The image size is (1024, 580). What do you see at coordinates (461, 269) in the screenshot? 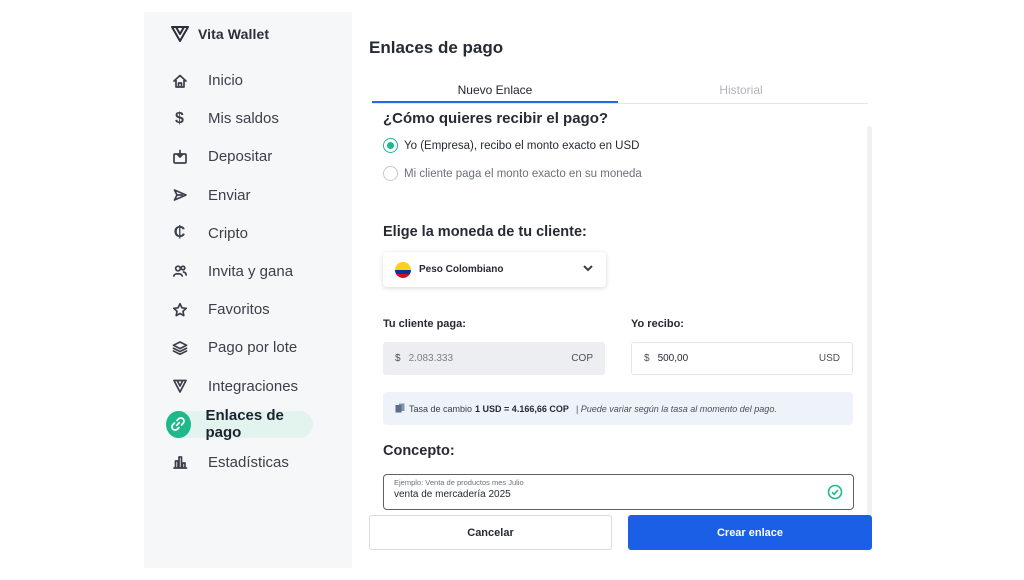
I see `currency-selected: Peso Colombiano` at bounding box center [461, 269].